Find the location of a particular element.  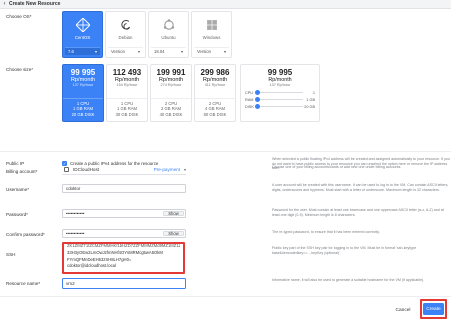

cancel-button: Cancel is located at coordinates (403, 310).